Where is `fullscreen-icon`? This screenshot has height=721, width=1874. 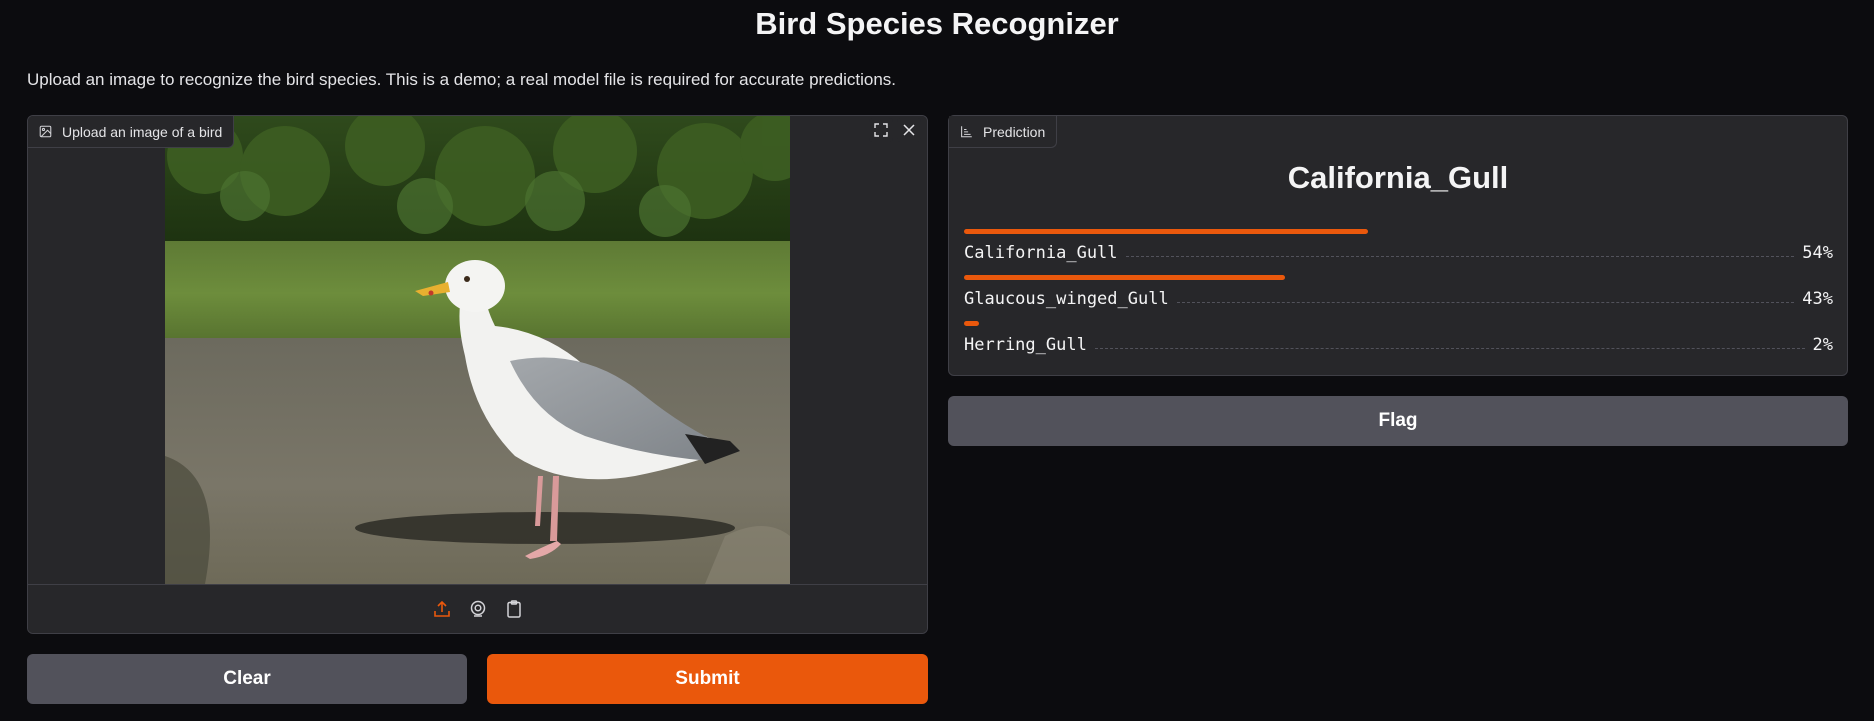 fullscreen-icon is located at coordinates (881, 130).